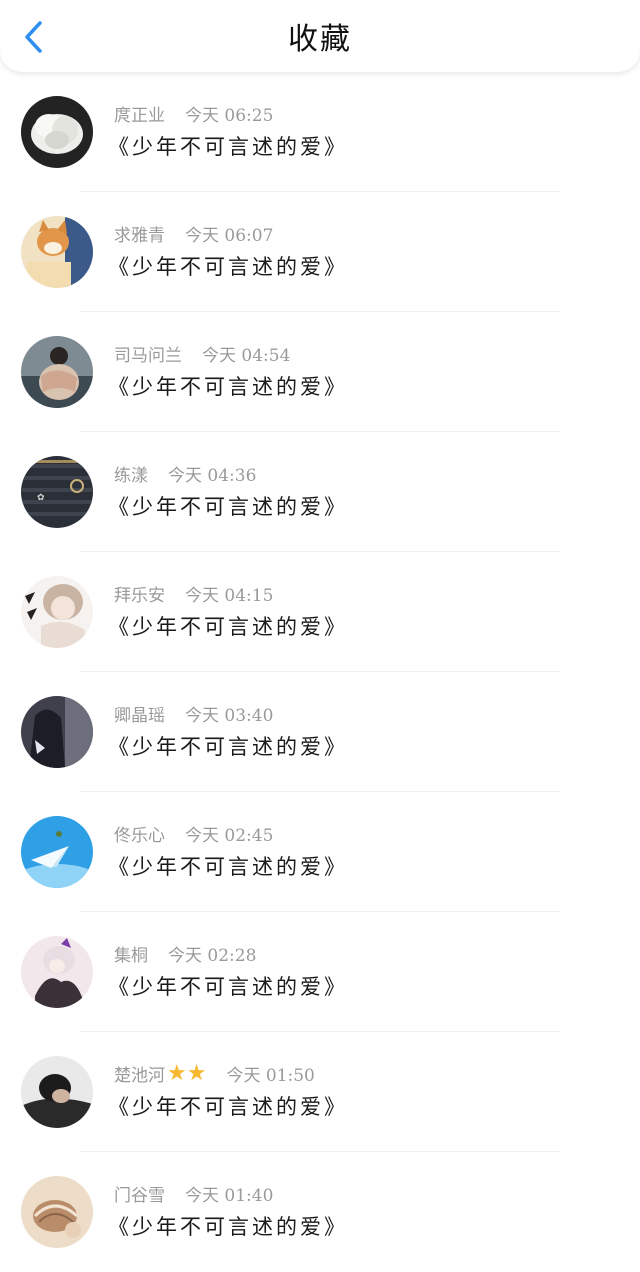 The width and height of the screenshot is (640, 1272). I want to click on author-name: 庹正业, so click(139, 116).